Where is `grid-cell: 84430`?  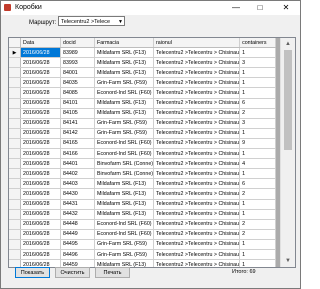 grid-cell: 84430 is located at coordinates (77, 194).